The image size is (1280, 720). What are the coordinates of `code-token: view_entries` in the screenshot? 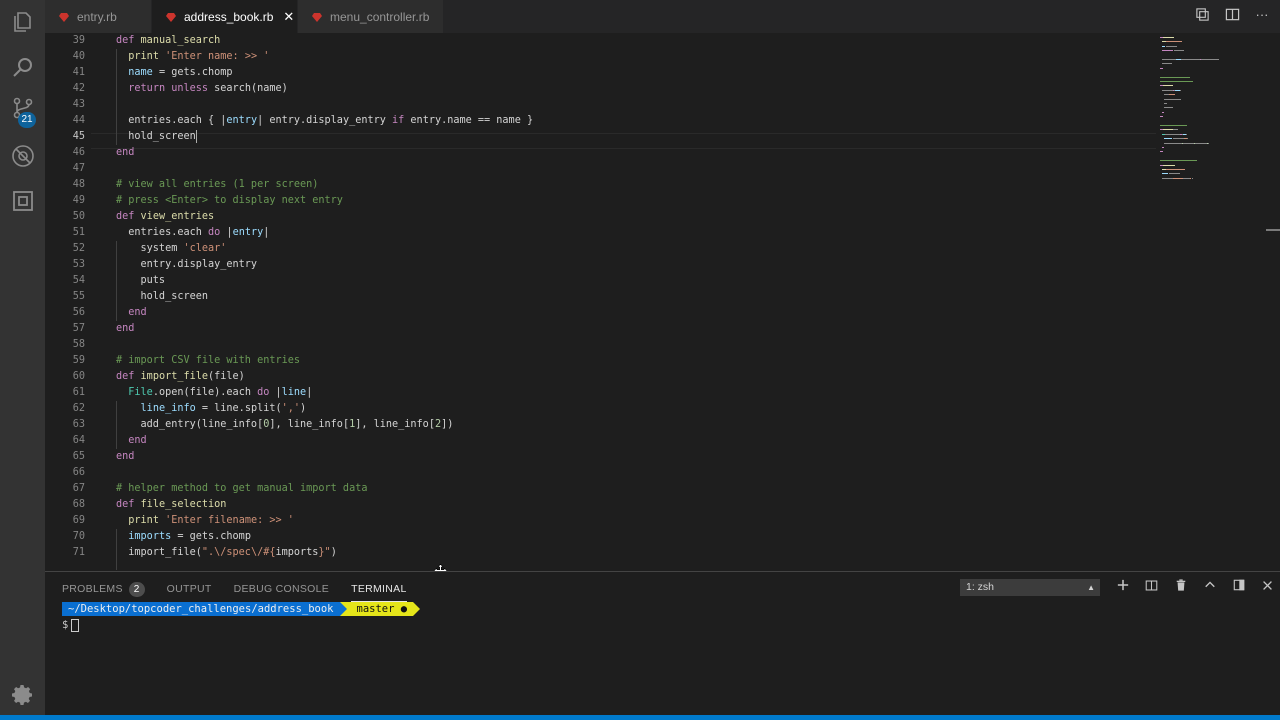 It's located at (177, 216).